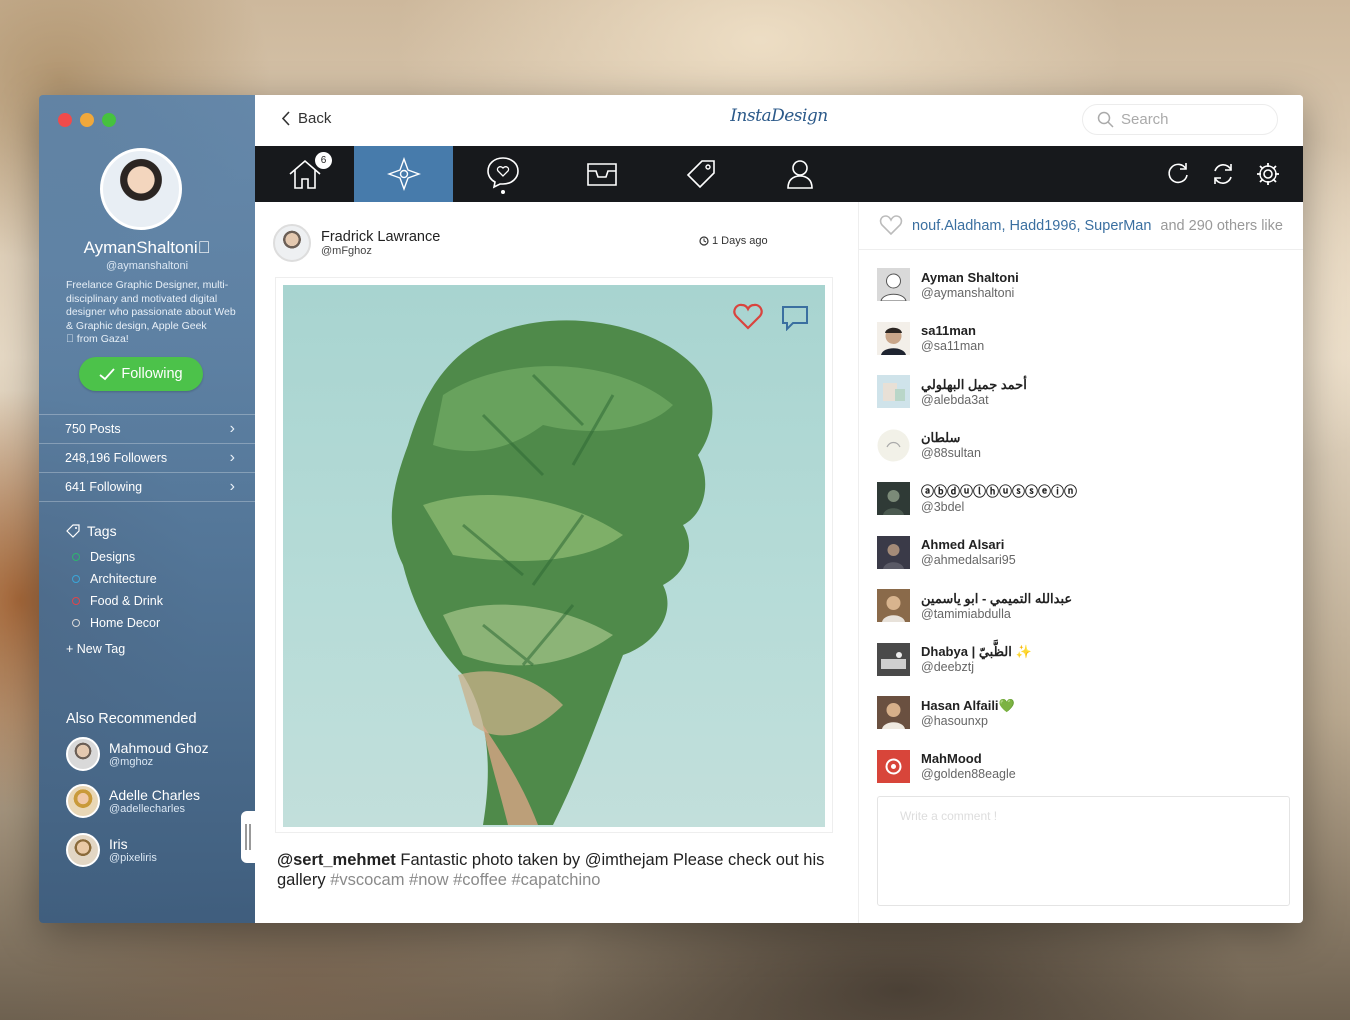  Describe the element at coordinates (1083, 851) in the screenshot. I see `comment-input: Write a comment !` at that location.